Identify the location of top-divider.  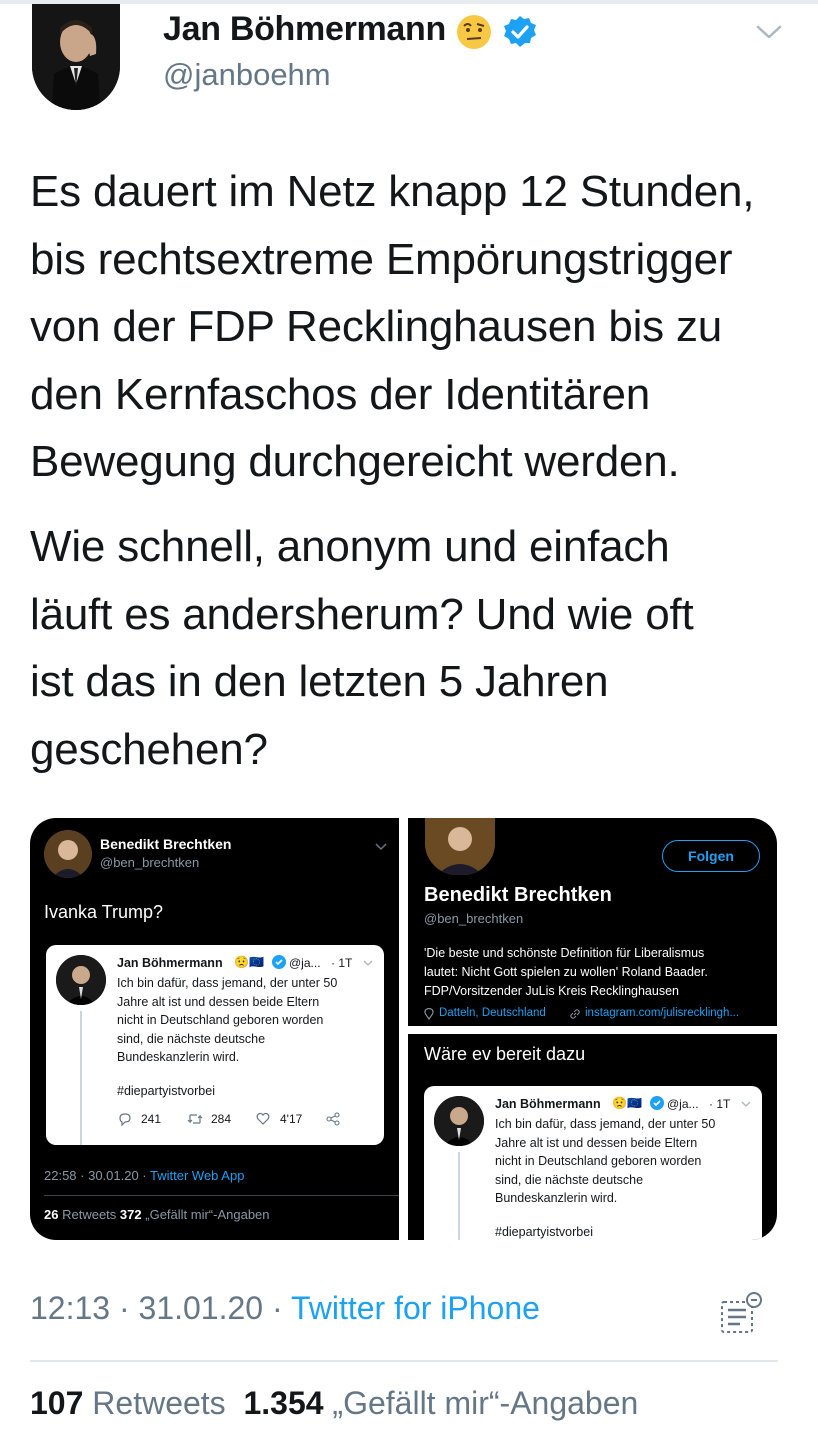
(409, 2).